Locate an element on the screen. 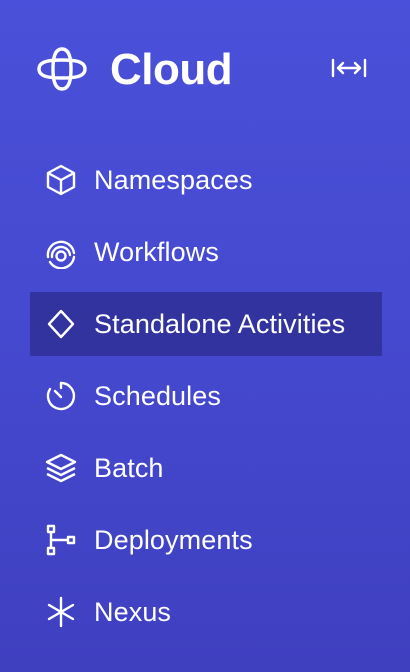  sidebar-item-label: Workflows is located at coordinates (156, 251).